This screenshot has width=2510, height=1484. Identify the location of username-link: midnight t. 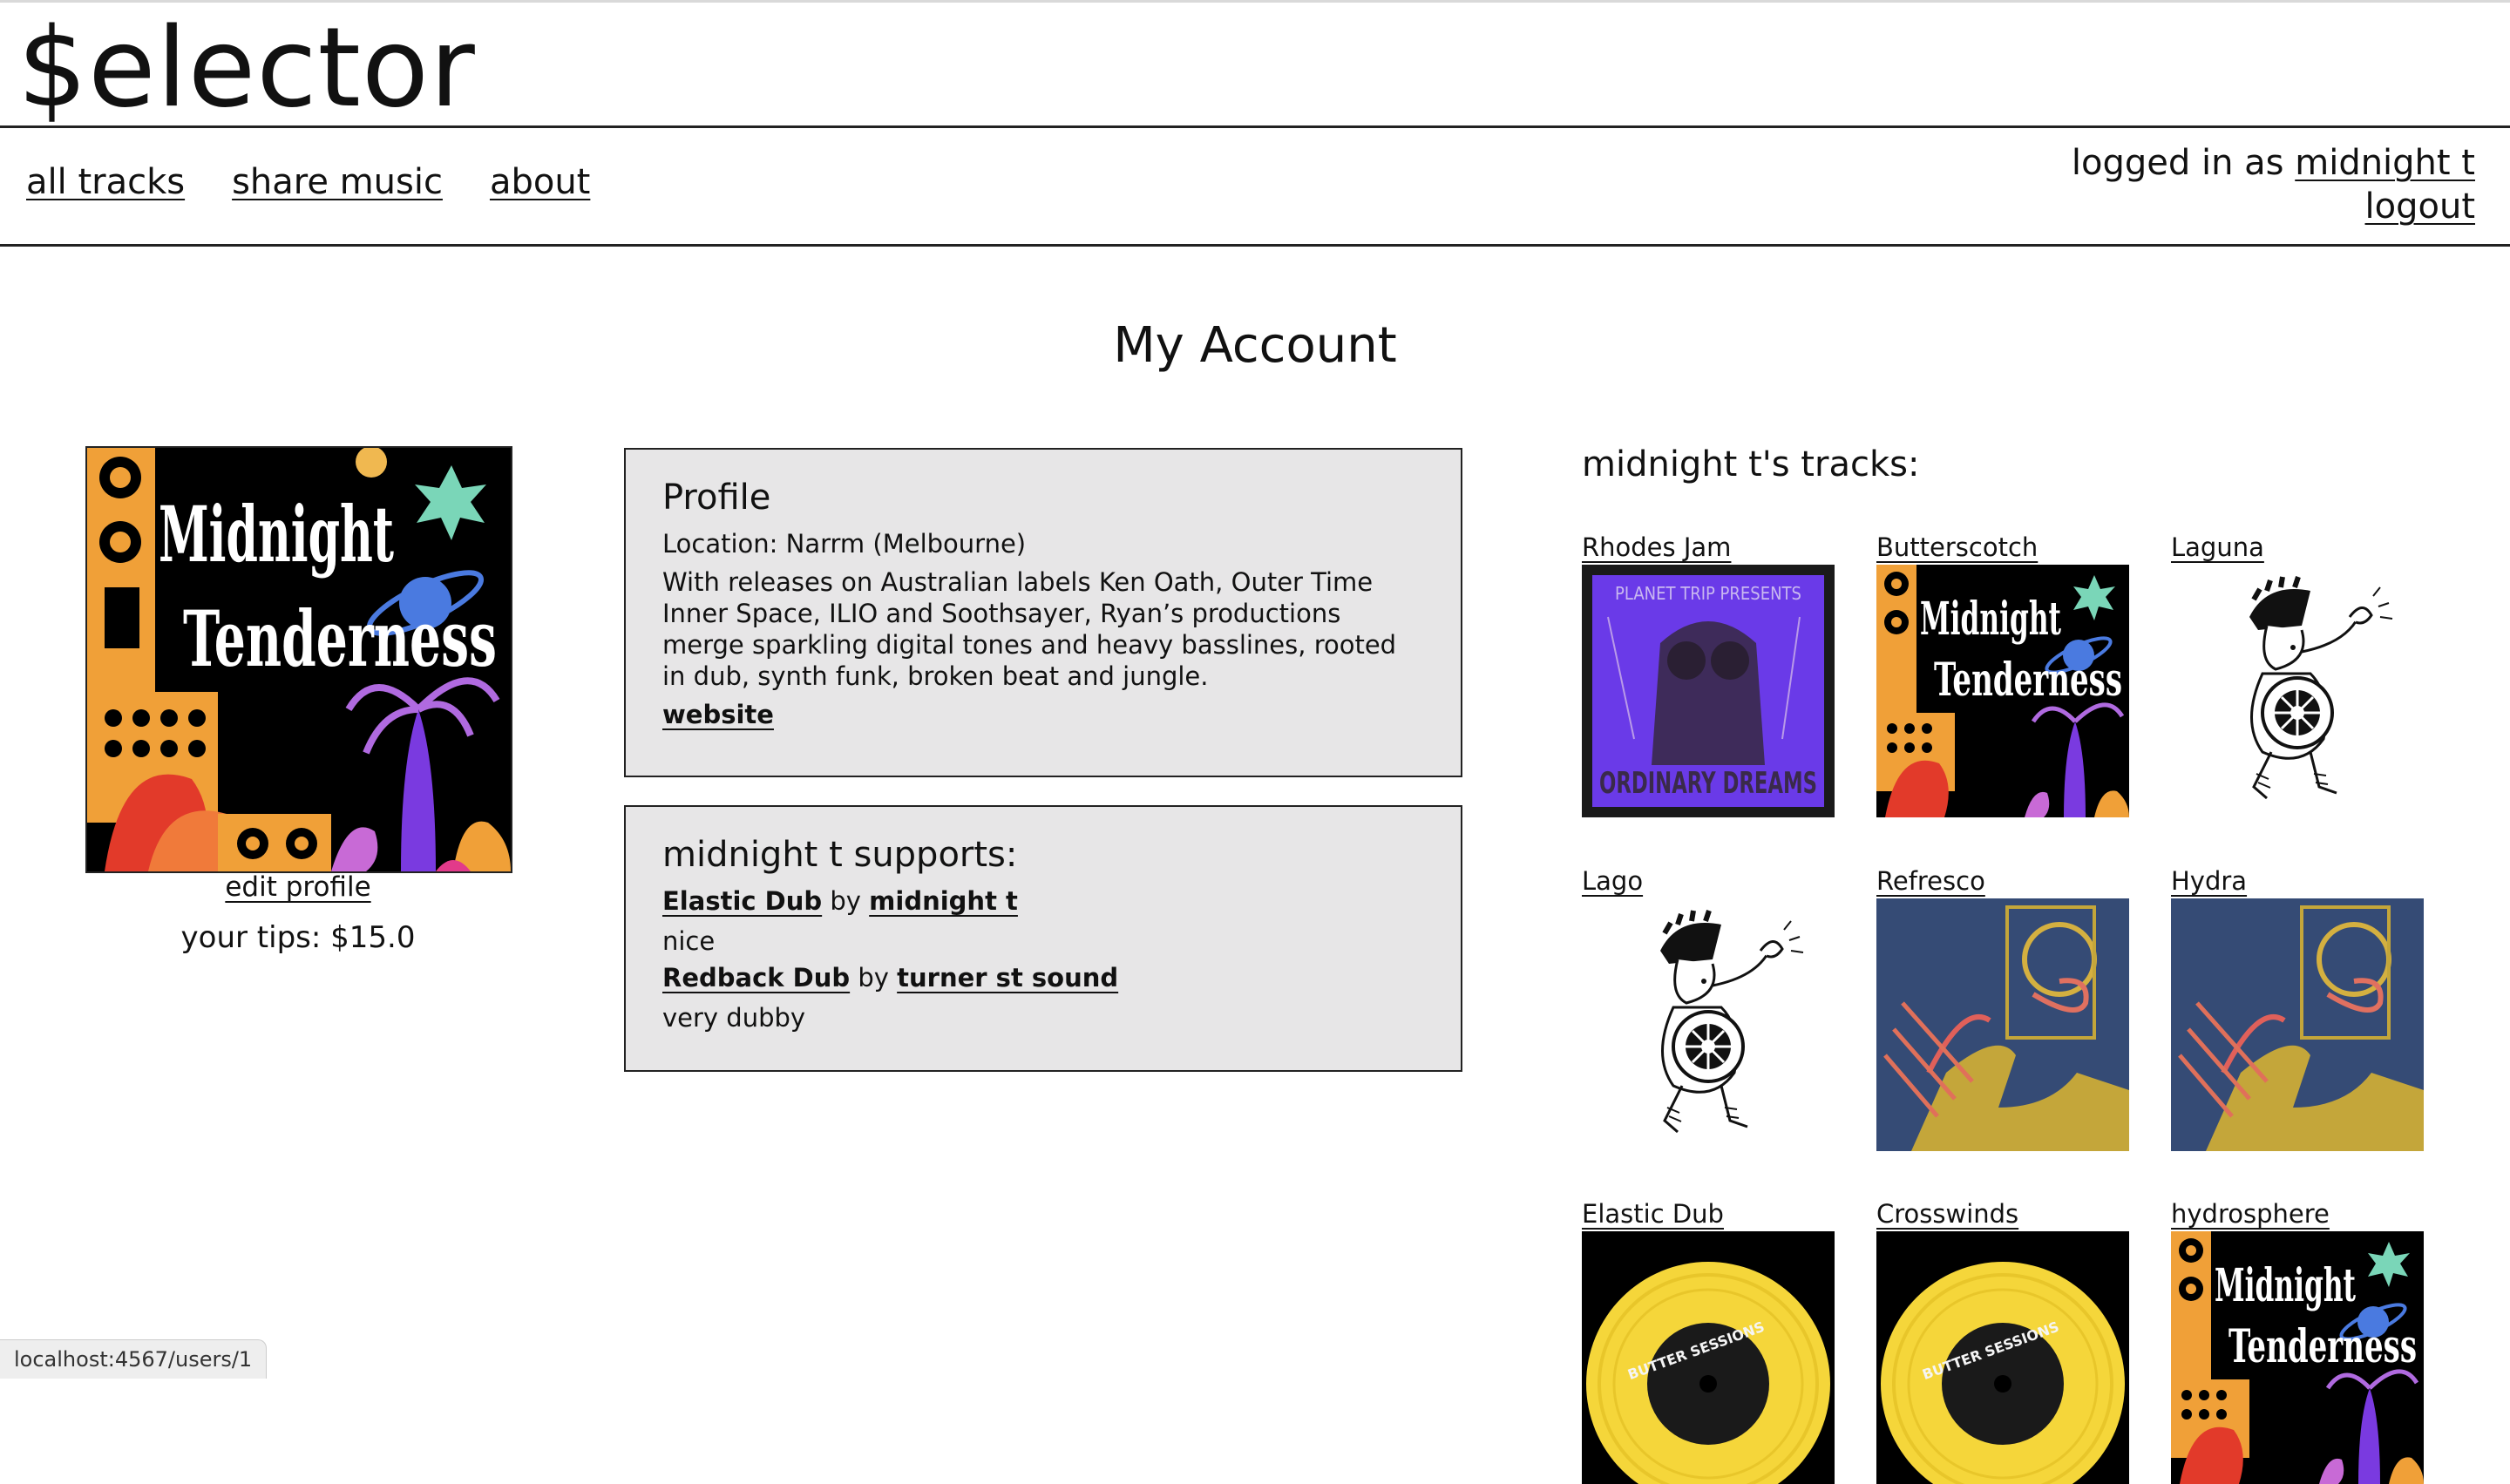
(2385, 163).